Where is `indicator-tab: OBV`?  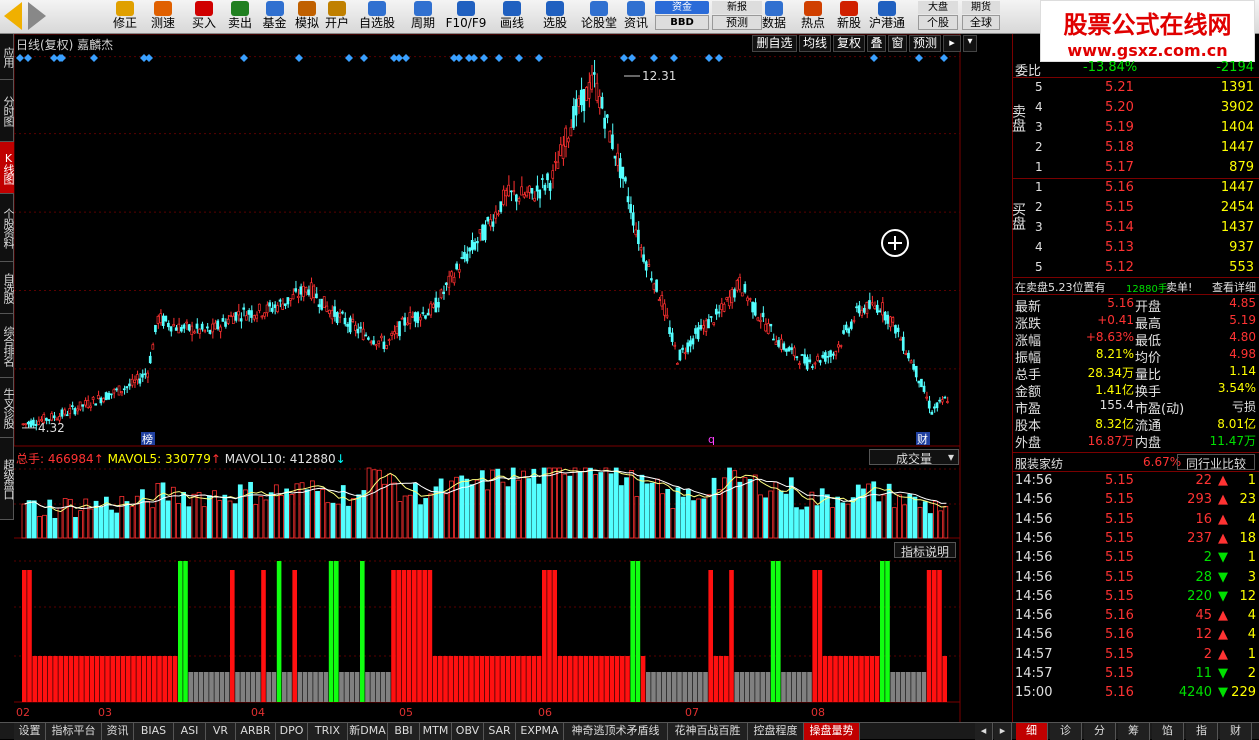 indicator-tab: OBV is located at coordinates (468, 731).